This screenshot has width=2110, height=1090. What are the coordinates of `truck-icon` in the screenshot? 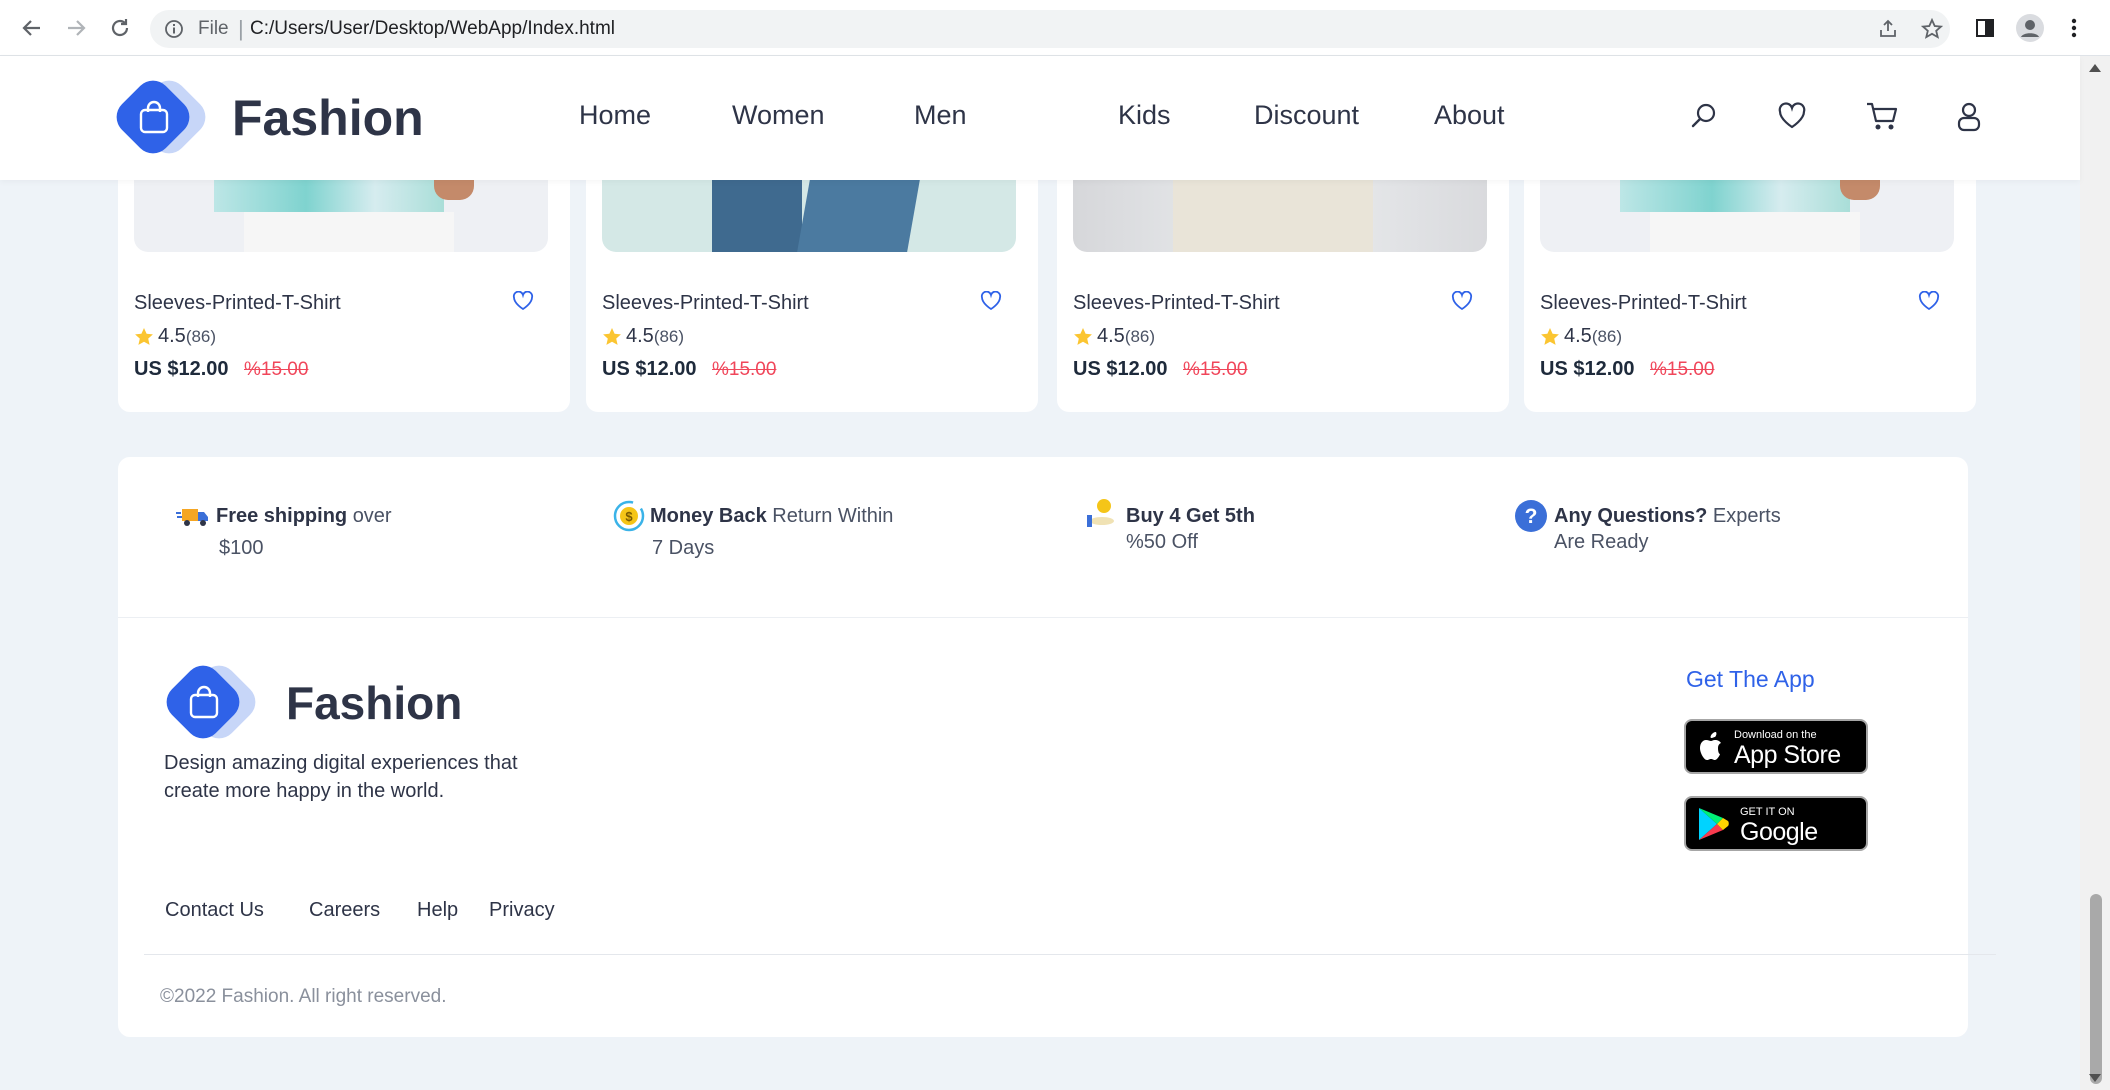 It's located at (192, 517).